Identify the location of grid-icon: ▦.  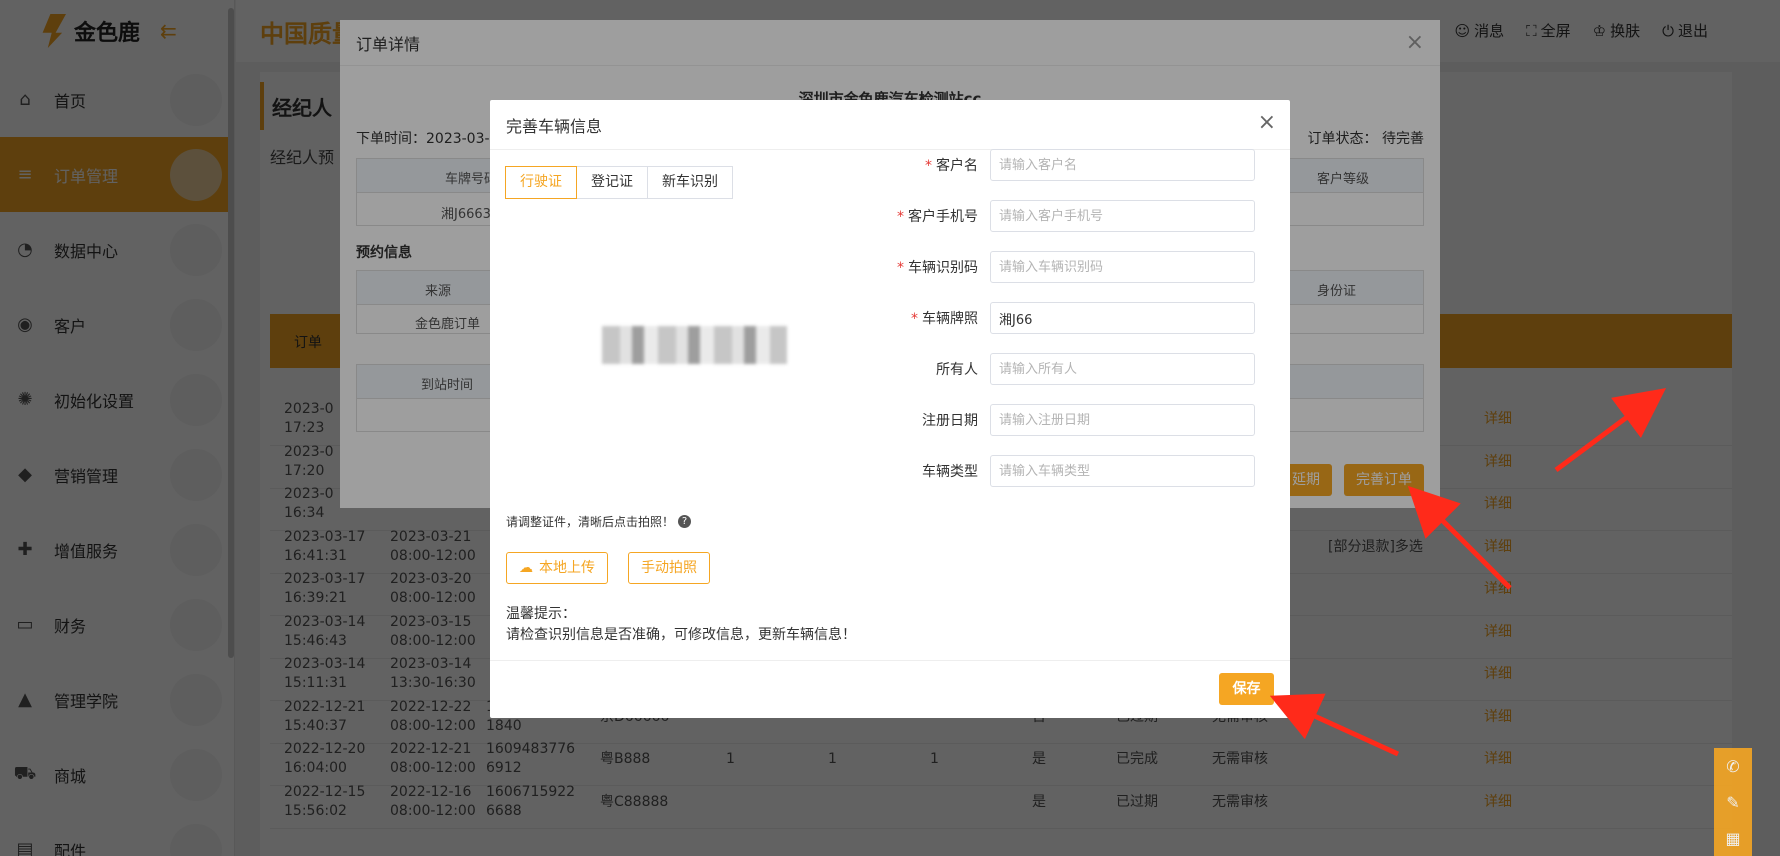
(1732, 838).